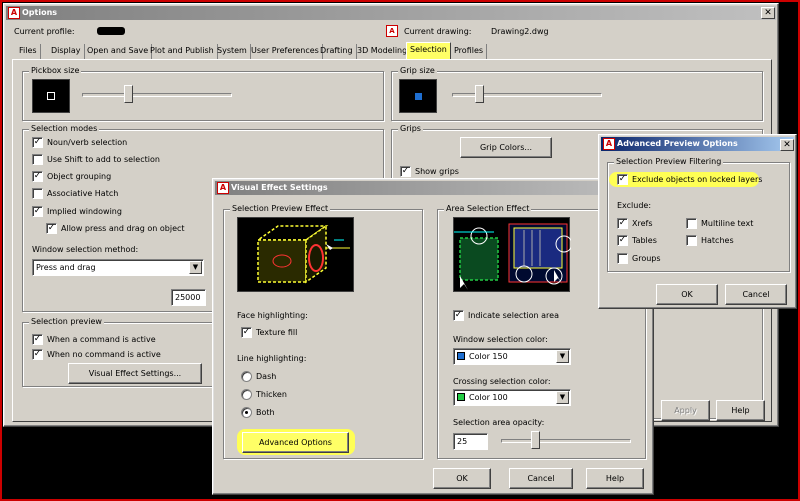  I want to click on advanced-cancel-button: Cancel, so click(756, 294).